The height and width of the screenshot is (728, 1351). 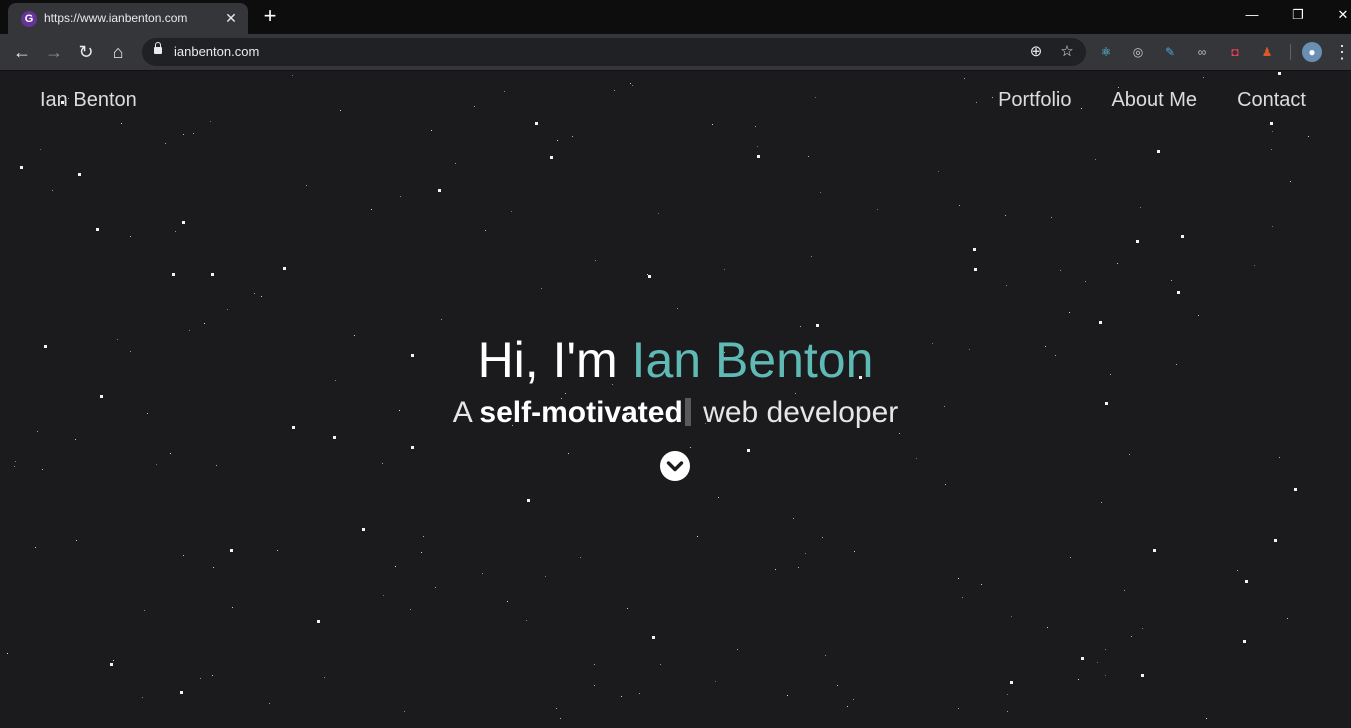 What do you see at coordinates (1271, 100) in the screenshot?
I see `nav-contact-link: Contact` at bounding box center [1271, 100].